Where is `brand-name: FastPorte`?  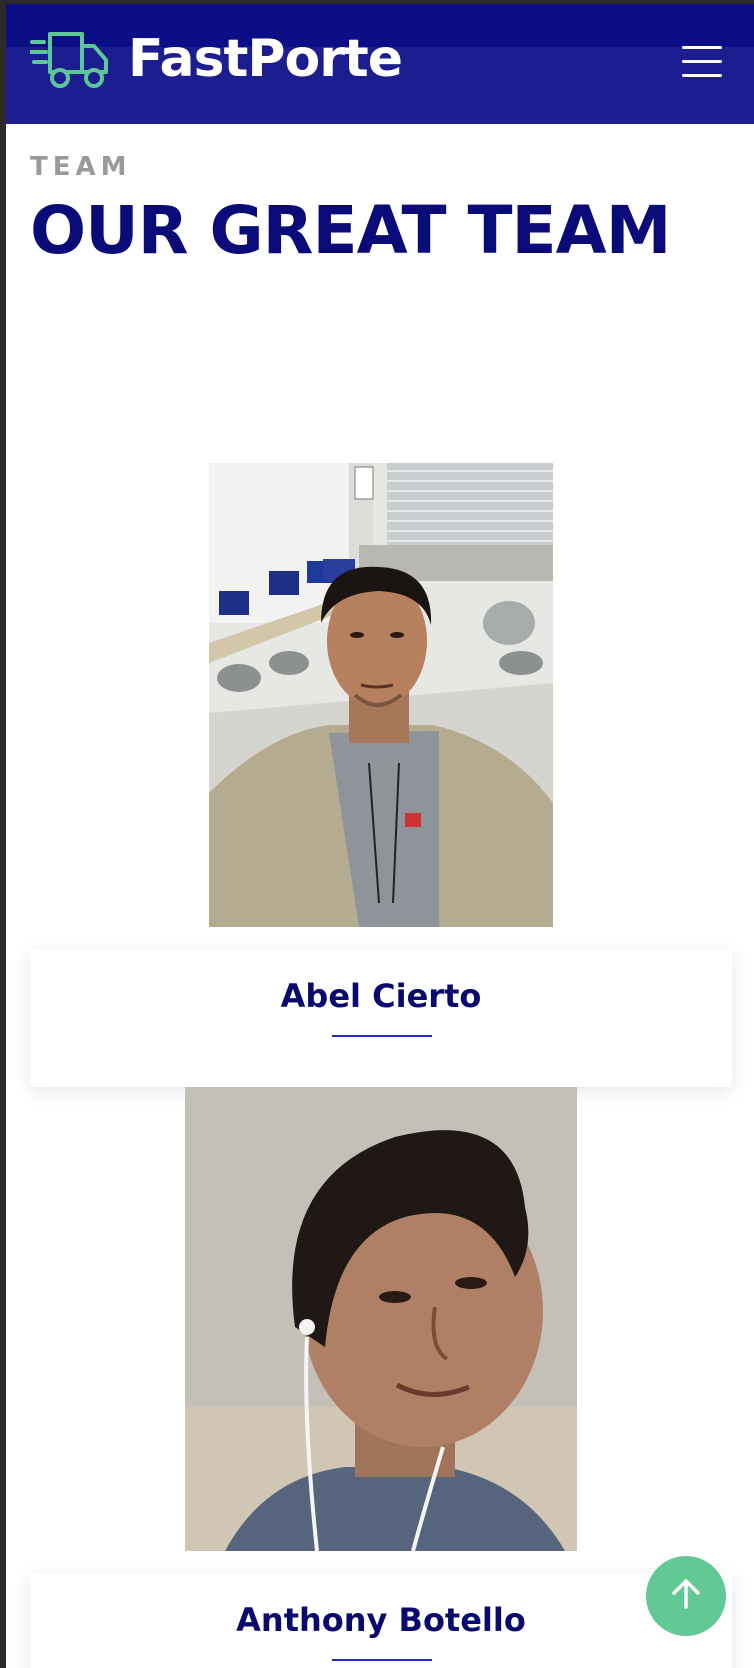
brand-name: FastPorte is located at coordinates (265, 59).